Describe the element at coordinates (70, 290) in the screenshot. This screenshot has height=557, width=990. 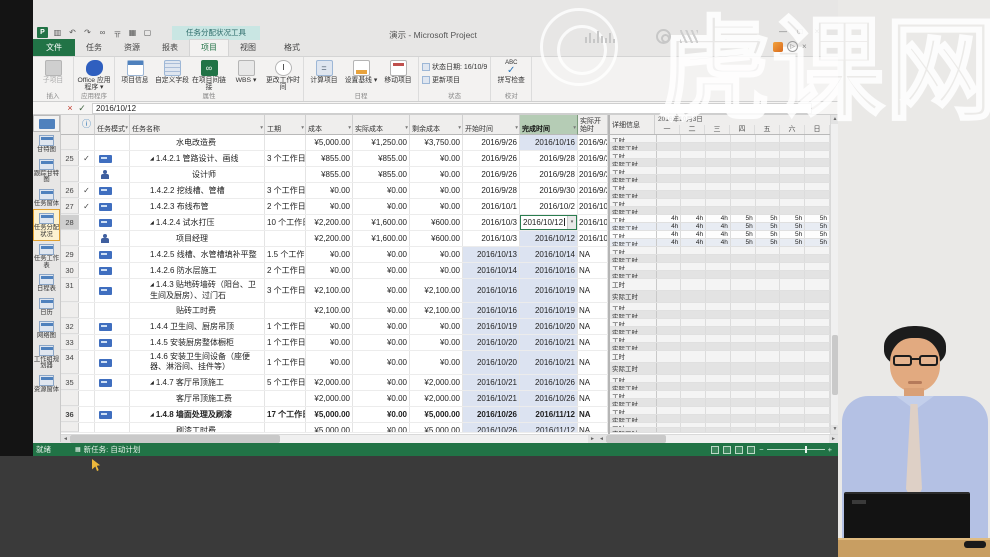
I see `row-number: 31` at that location.